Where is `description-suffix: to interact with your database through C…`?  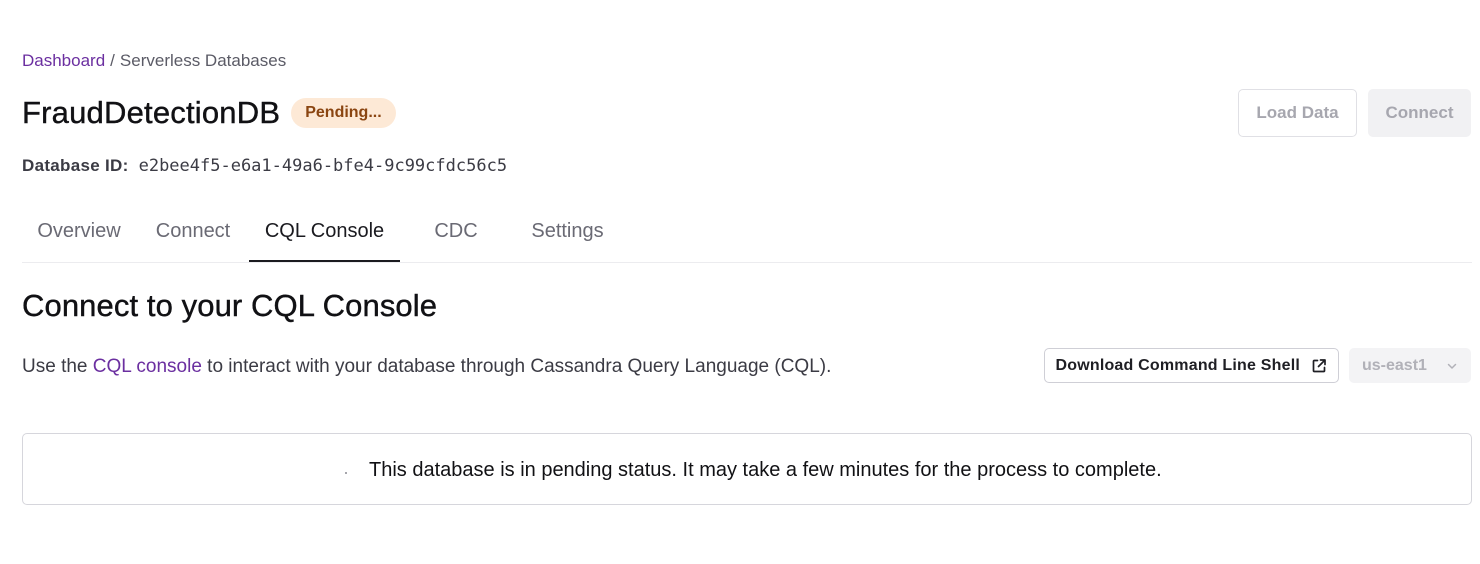
description-suffix: to interact with your database through C… is located at coordinates (516, 366).